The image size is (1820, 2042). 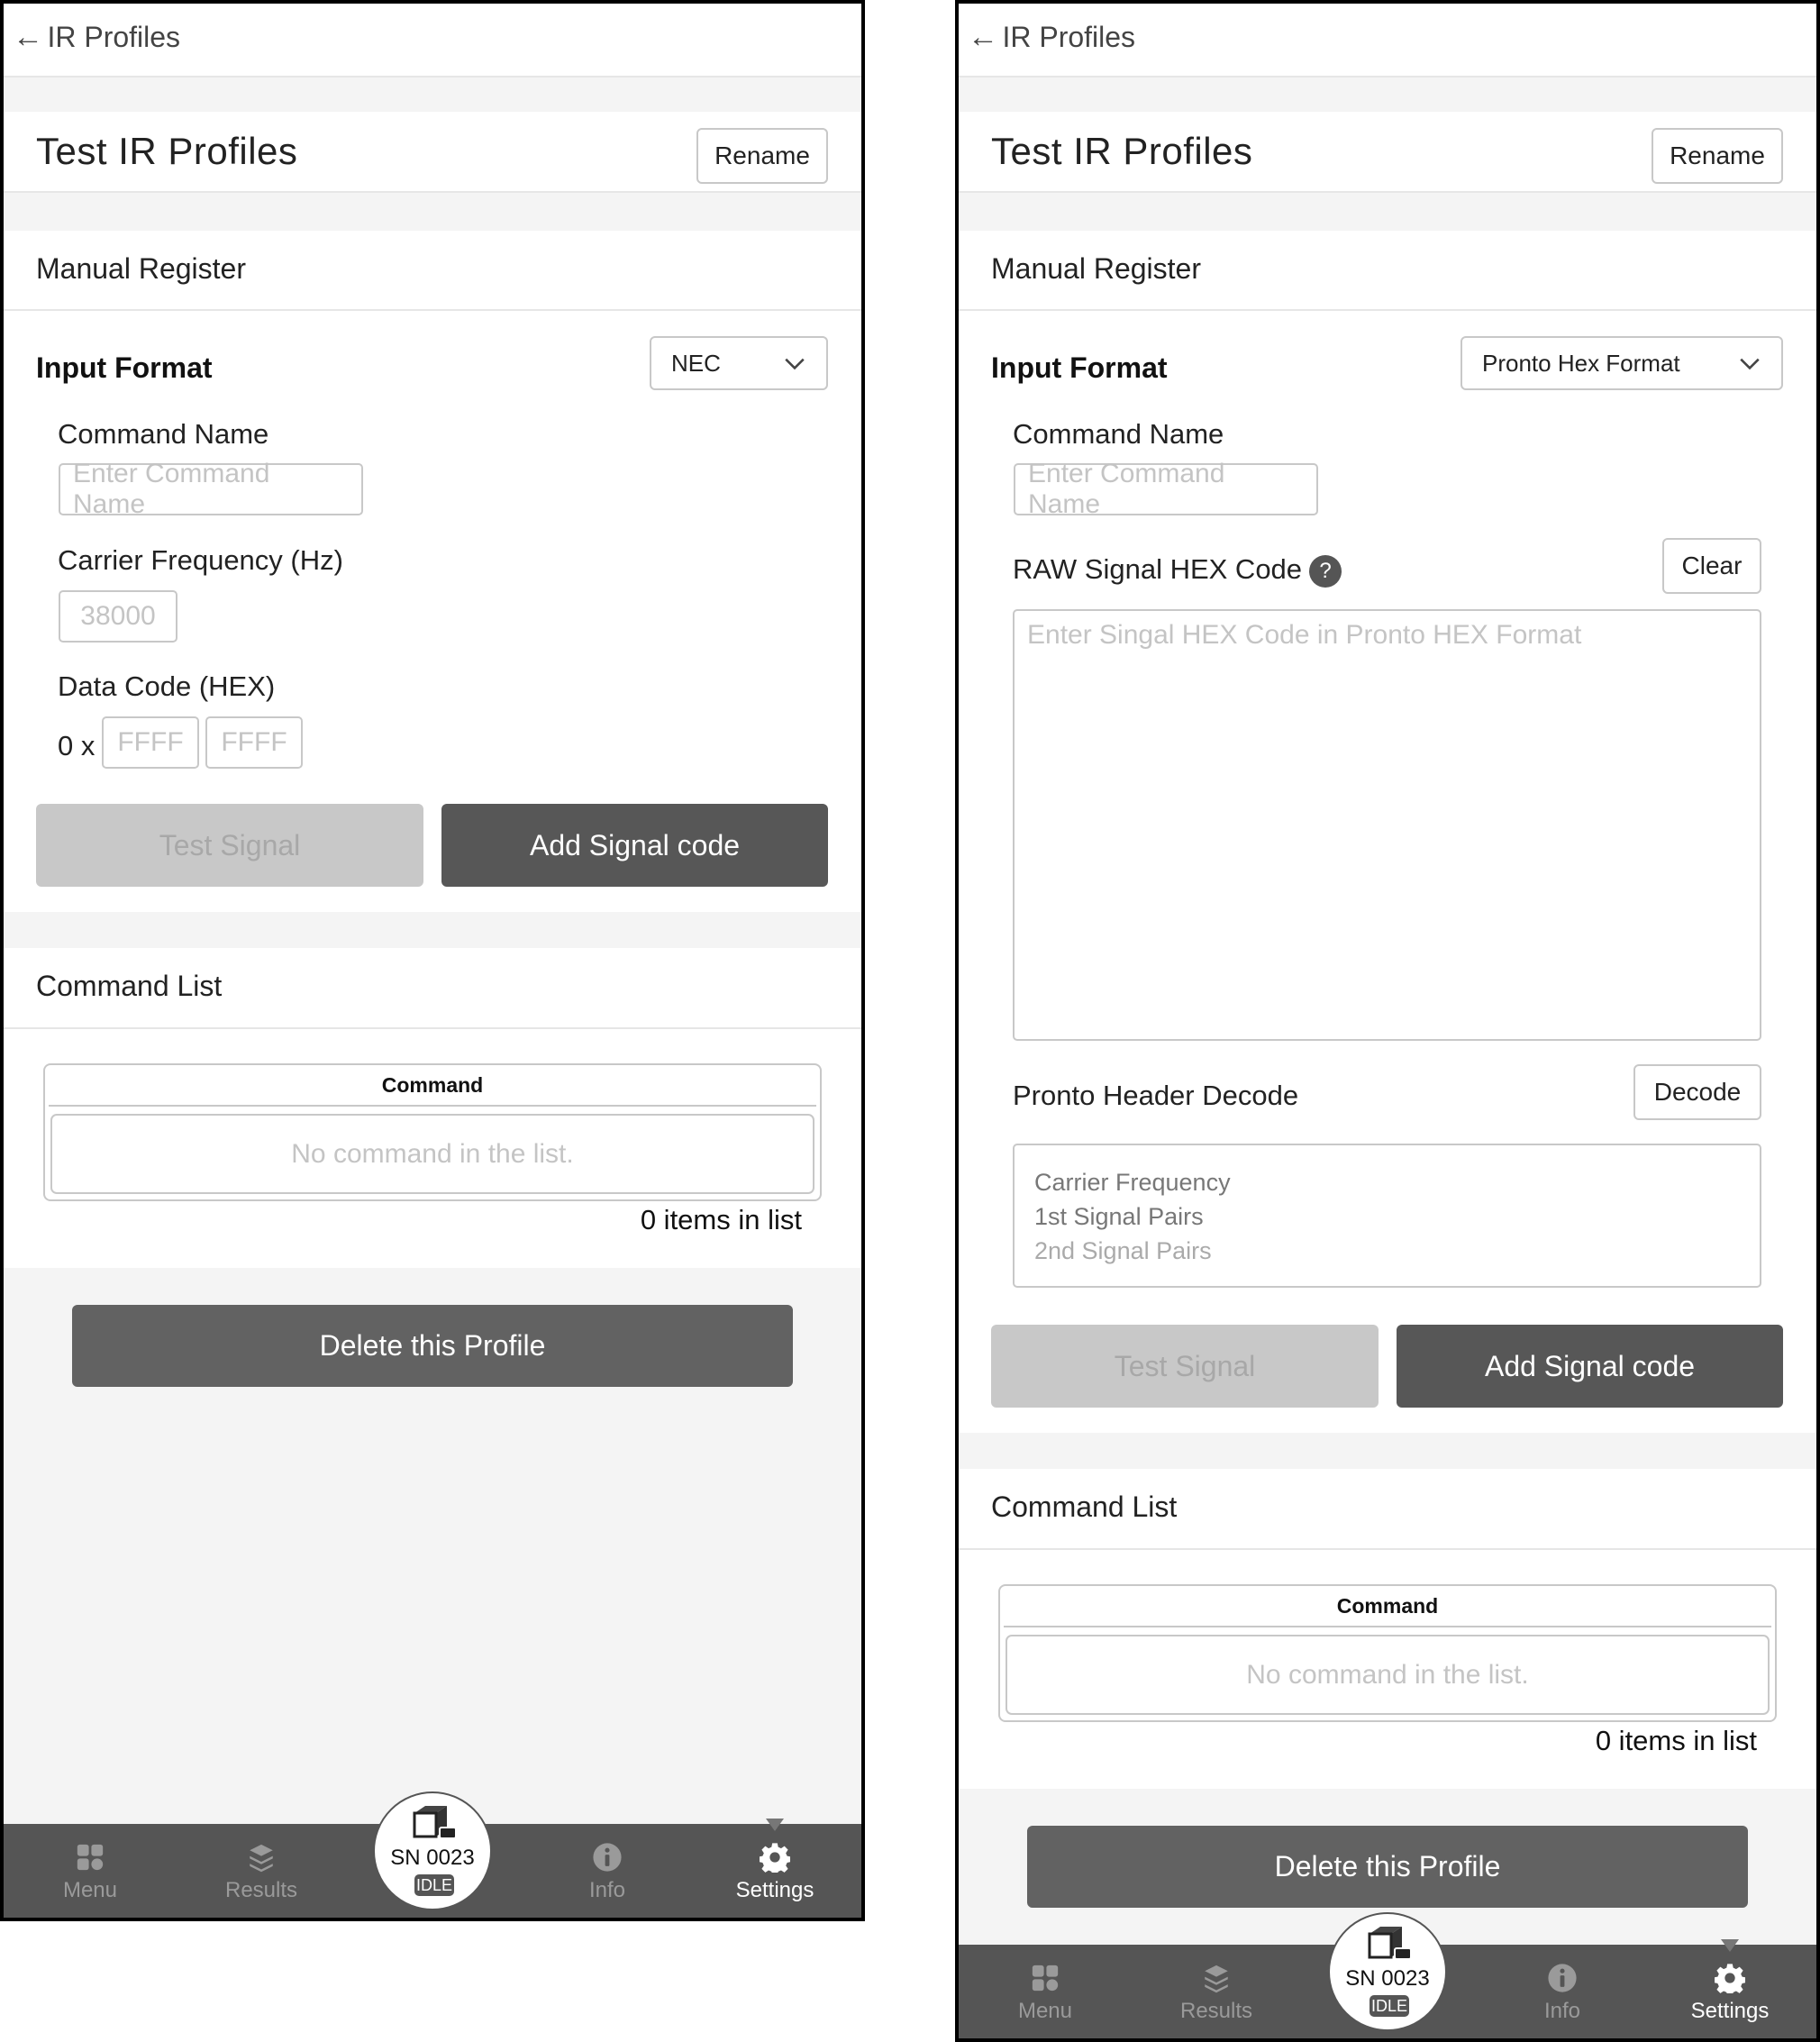 I want to click on clear-button: Clear, so click(x=1711, y=566).